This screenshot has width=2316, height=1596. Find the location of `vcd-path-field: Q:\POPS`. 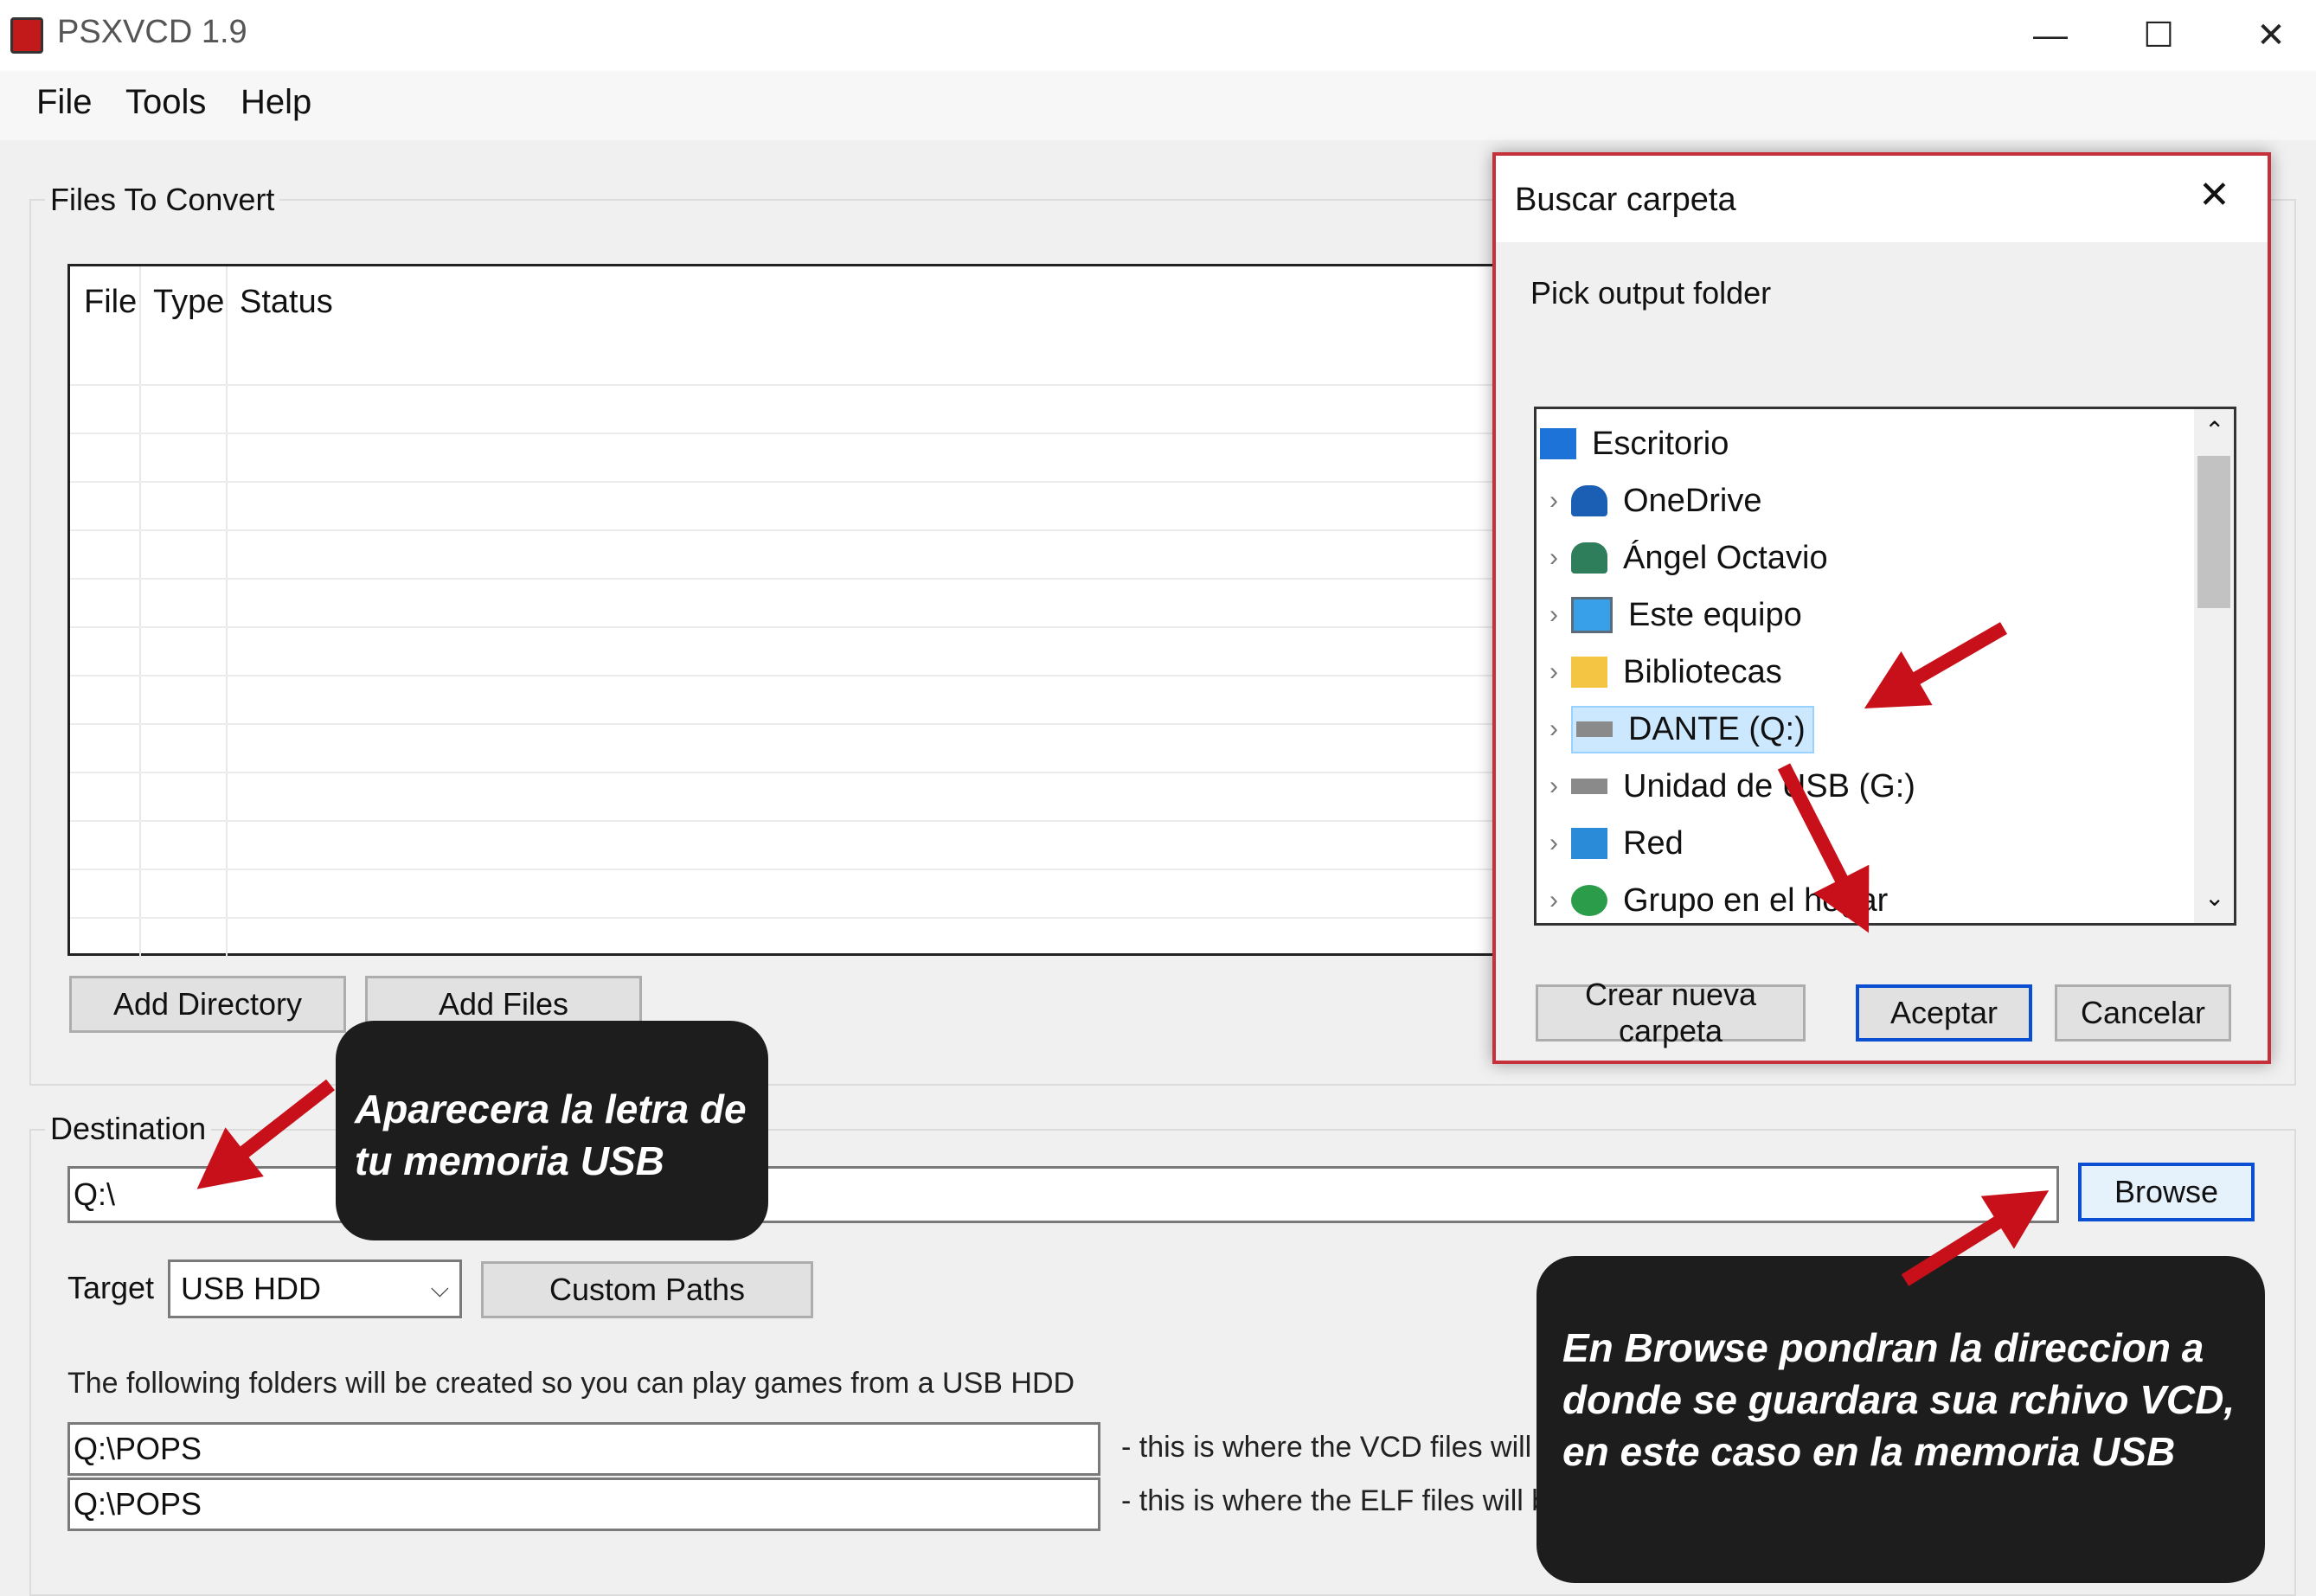

vcd-path-field: Q:\POPS is located at coordinates (583, 1449).